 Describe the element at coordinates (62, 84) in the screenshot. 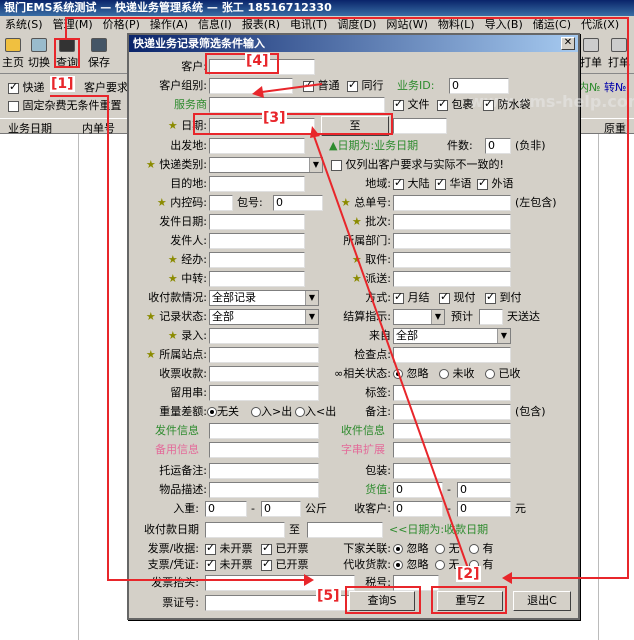

I see `callout-1: [1]` at that location.